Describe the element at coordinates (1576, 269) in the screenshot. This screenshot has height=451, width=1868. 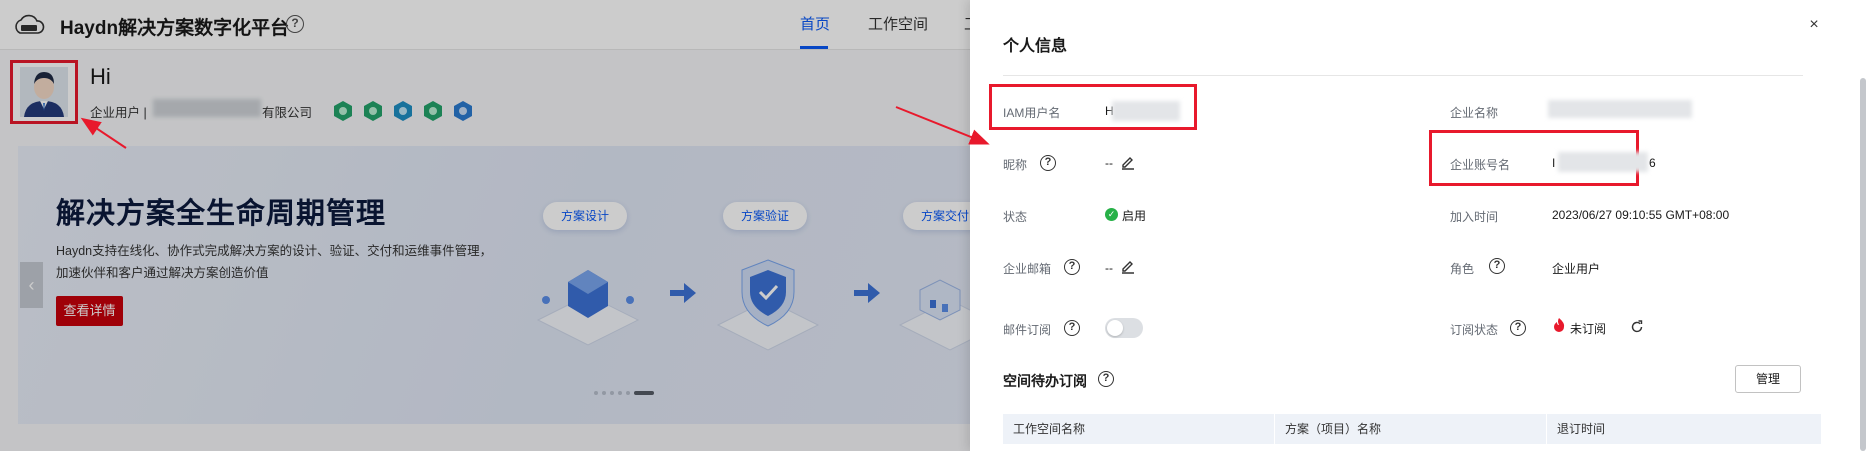
I see `role-value: 企业用户` at that location.